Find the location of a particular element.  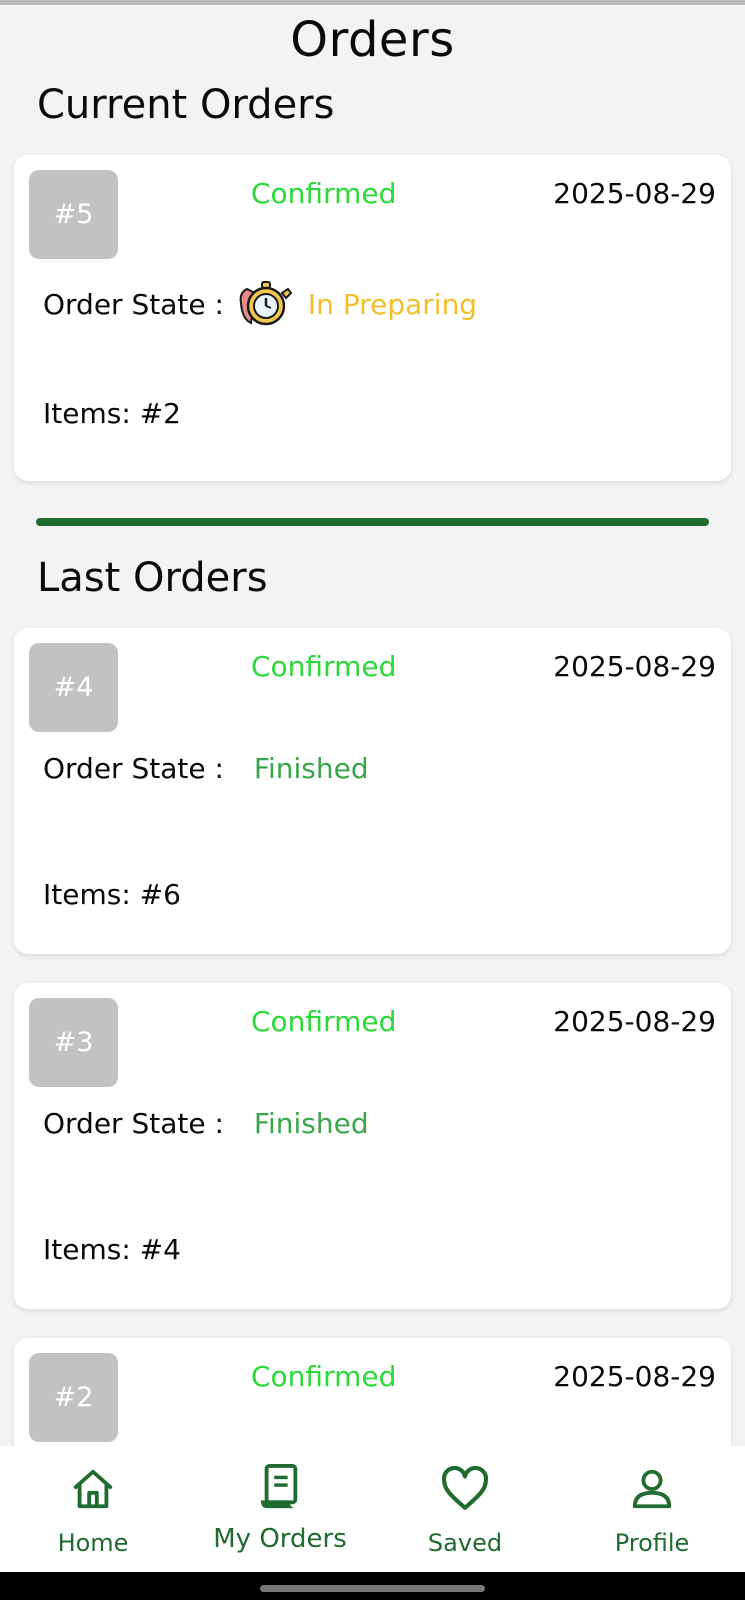

bottom-navigation: Home My Orders Saved Profile is located at coordinates (372, 1509).